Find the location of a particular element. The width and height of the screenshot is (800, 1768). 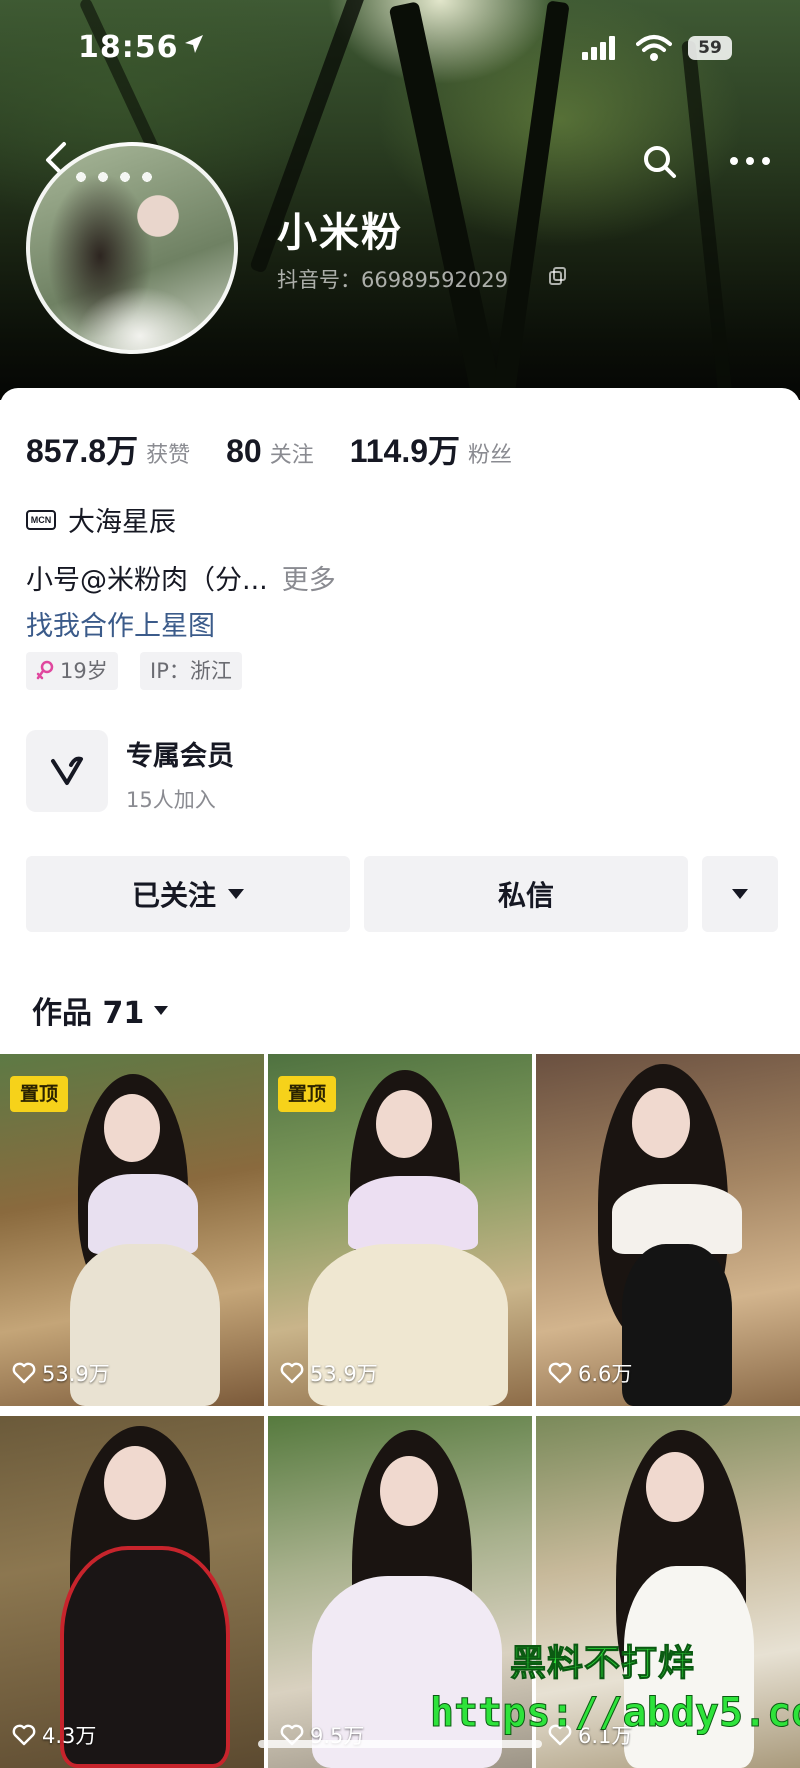

battery-indicator: 59 is located at coordinates (710, 48).